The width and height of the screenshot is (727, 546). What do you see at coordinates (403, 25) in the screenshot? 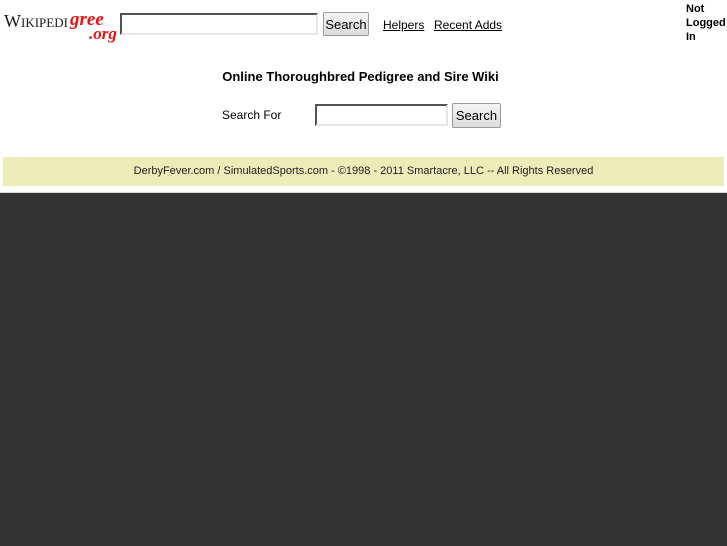
I see `nav-link-helpers: Helpers` at bounding box center [403, 25].